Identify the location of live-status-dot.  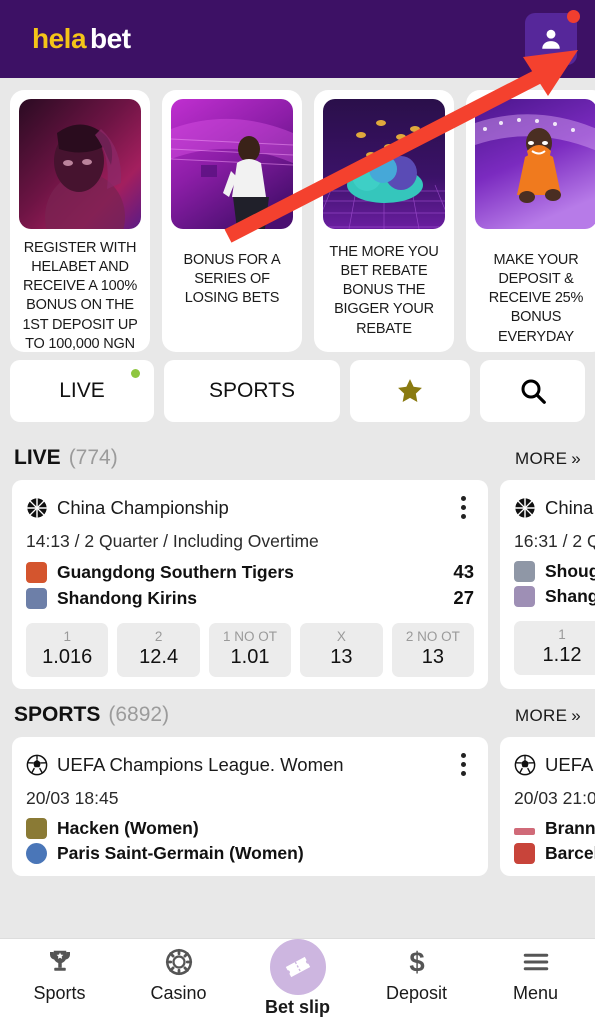
(135, 373).